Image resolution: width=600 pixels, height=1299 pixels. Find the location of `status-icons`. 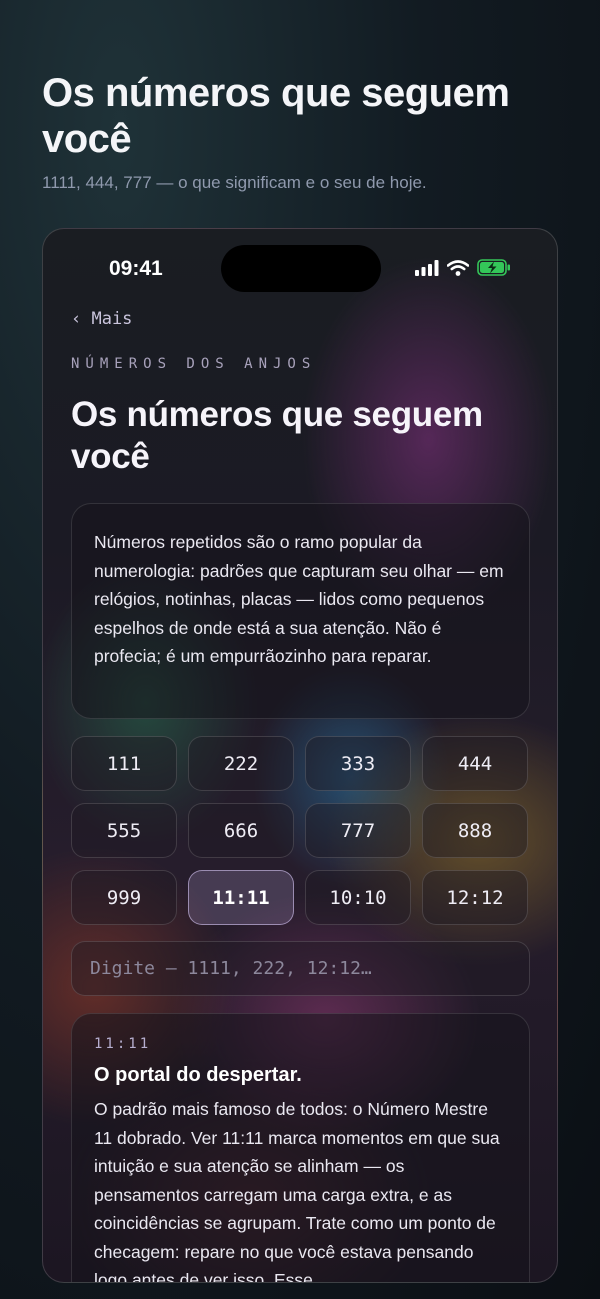

status-icons is located at coordinates (463, 267).